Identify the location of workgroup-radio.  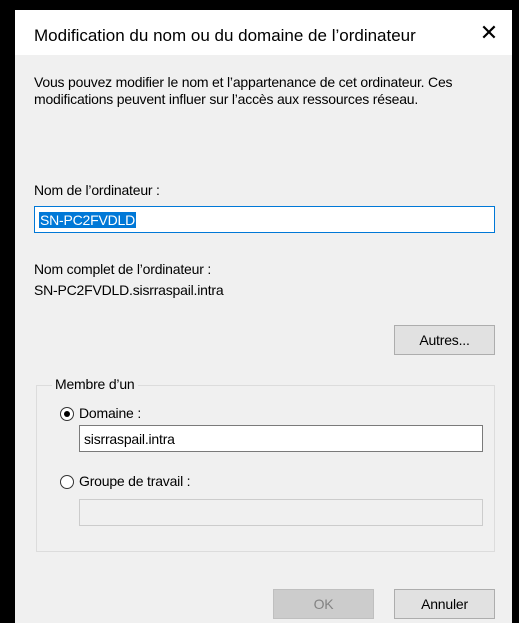
(67, 482).